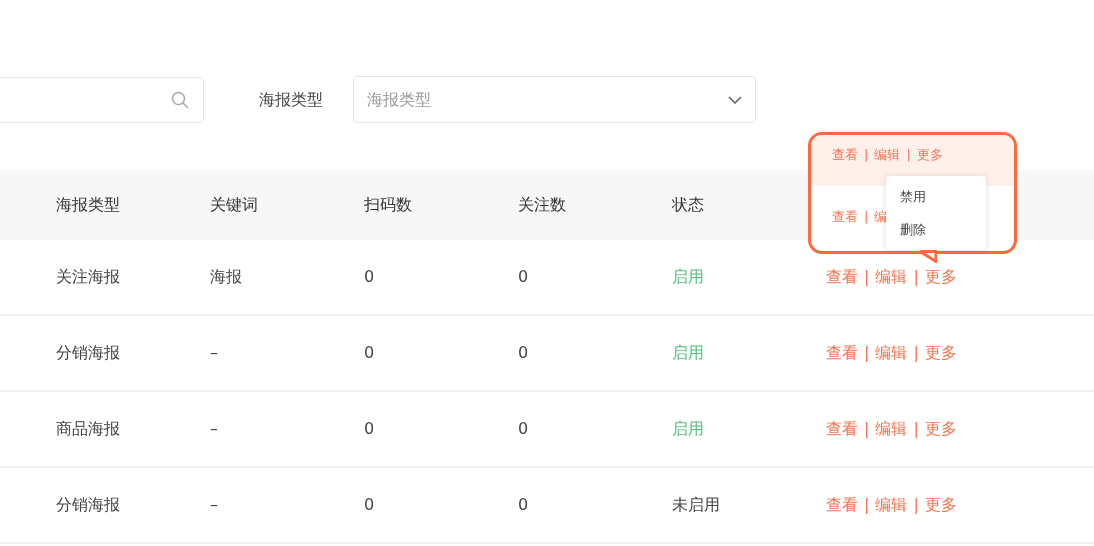  What do you see at coordinates (881, 217) in the screenshot?
I see `action-link: 编` at bounding box center [881, 217].